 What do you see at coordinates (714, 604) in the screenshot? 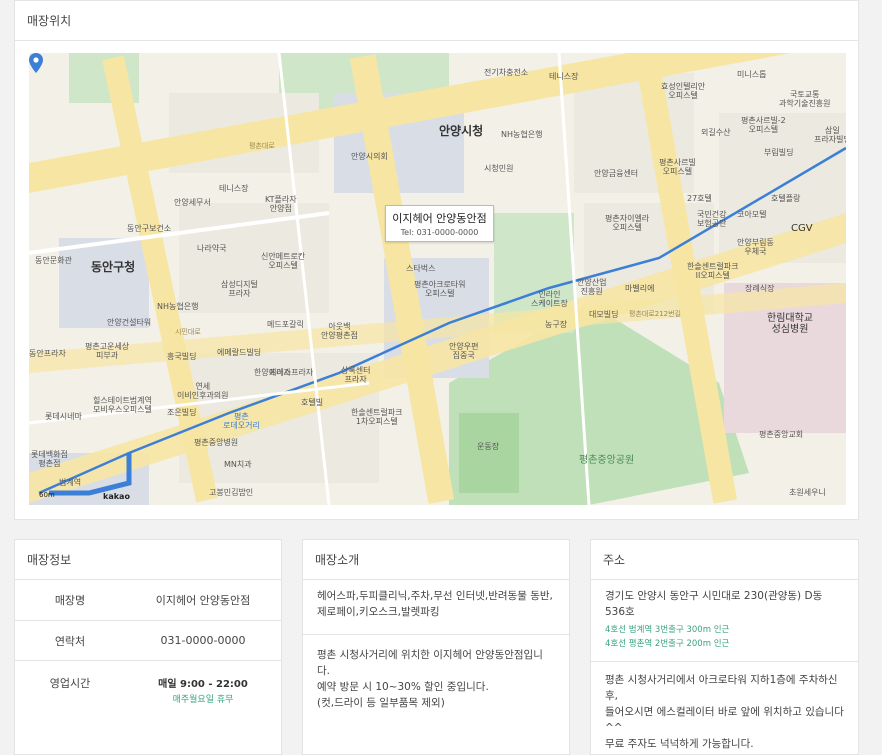
I see `address-main: 경기도 안양시 동안구 시민대로 230(관양동) D동 536호` at bounding box center [714, 604].